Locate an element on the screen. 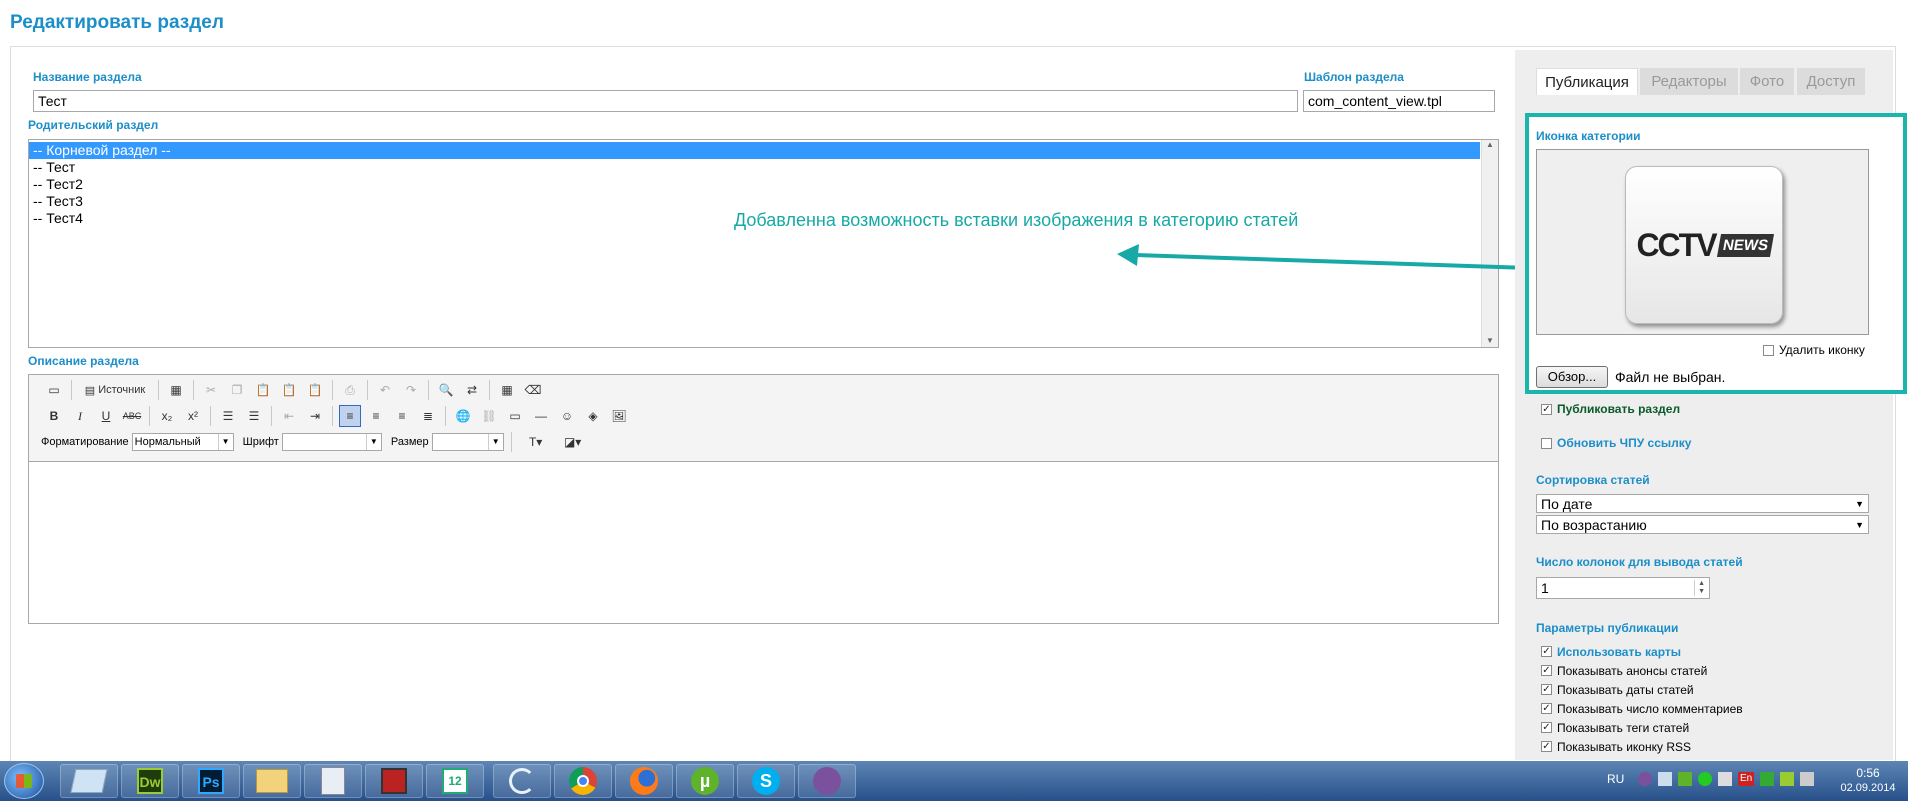 The height and width of the screenshot is (801, 1908). photoshop-icon: Ps is located at coordinates (211, 781).